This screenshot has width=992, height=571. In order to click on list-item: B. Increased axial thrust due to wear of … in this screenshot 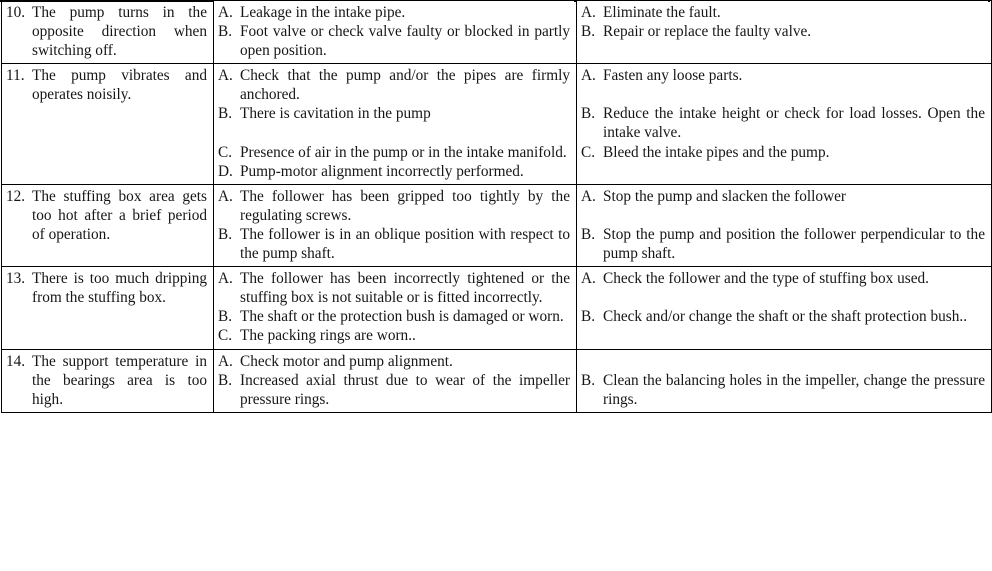, I will do `click(395, 390)`.